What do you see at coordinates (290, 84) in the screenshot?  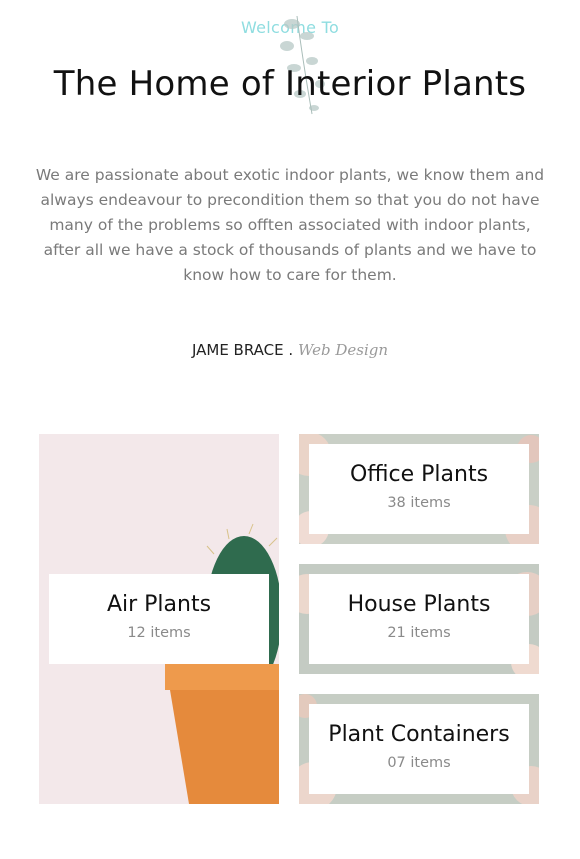 I see `page-title: The Home of Interior Plants` at bounding box center [290, 84].